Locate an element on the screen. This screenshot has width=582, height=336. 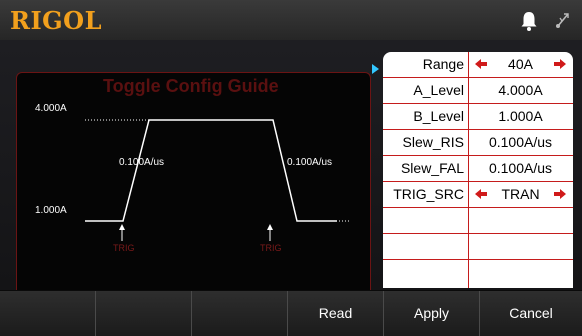
softkey-bar: Read Apply Cancel is located at coordinates (291, 313).